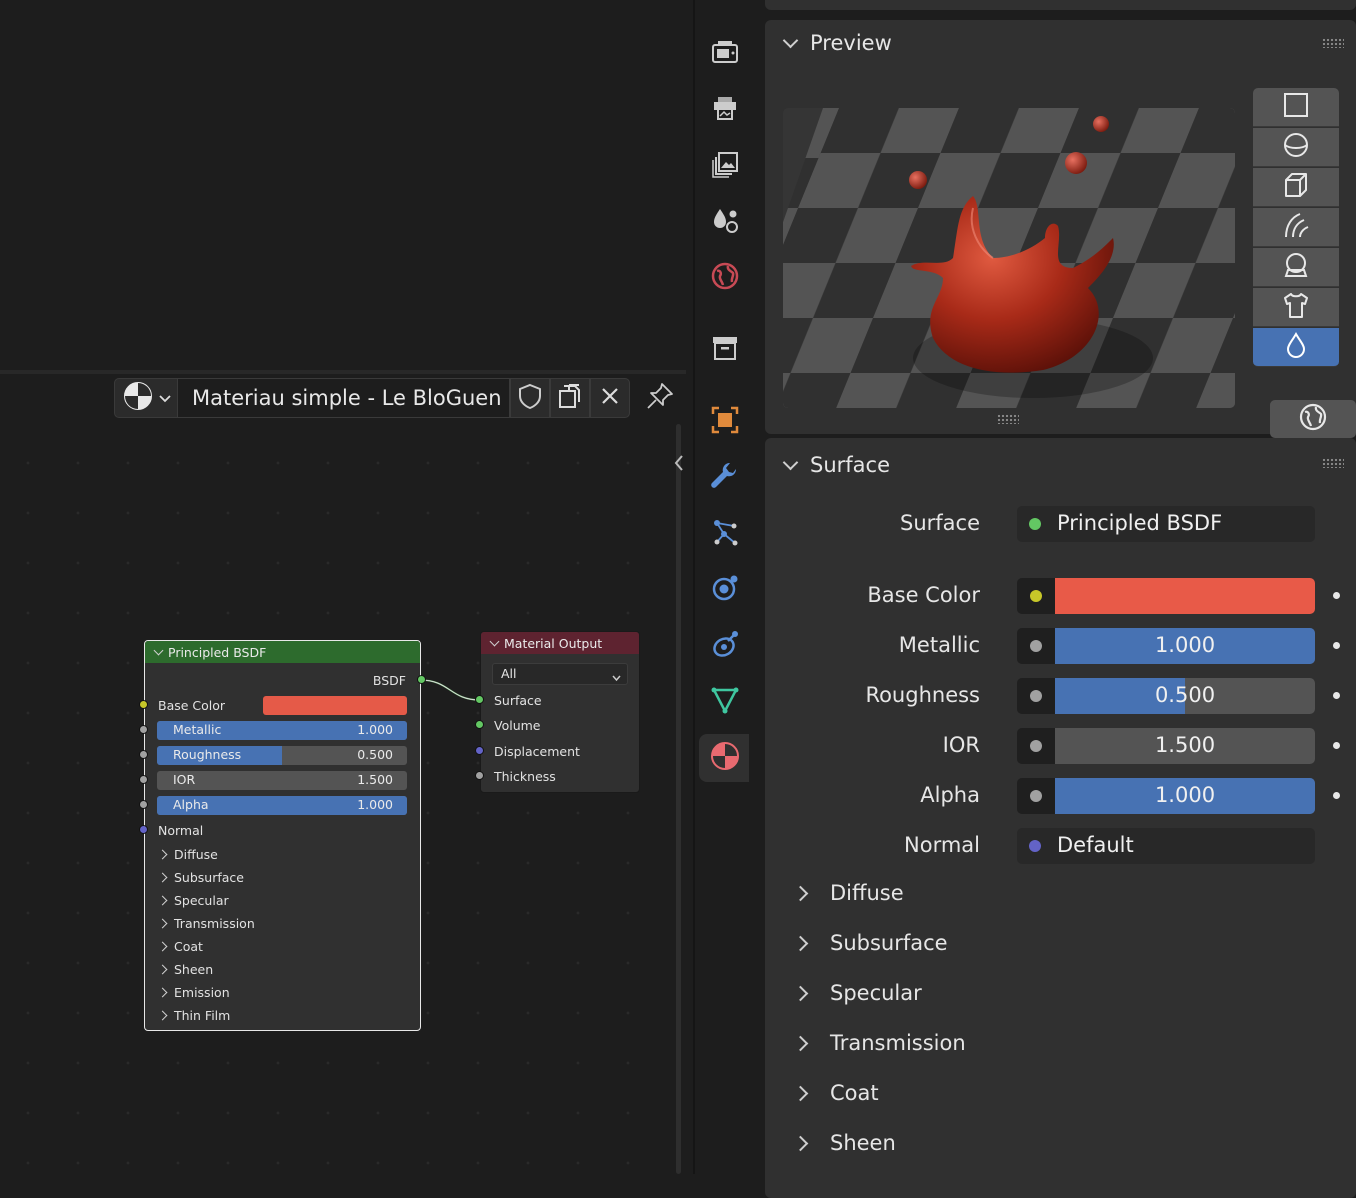  What do you see at coordinates (725, 590) in the screenshot?
I see `tab-physics` at bounding box center [725, 590].